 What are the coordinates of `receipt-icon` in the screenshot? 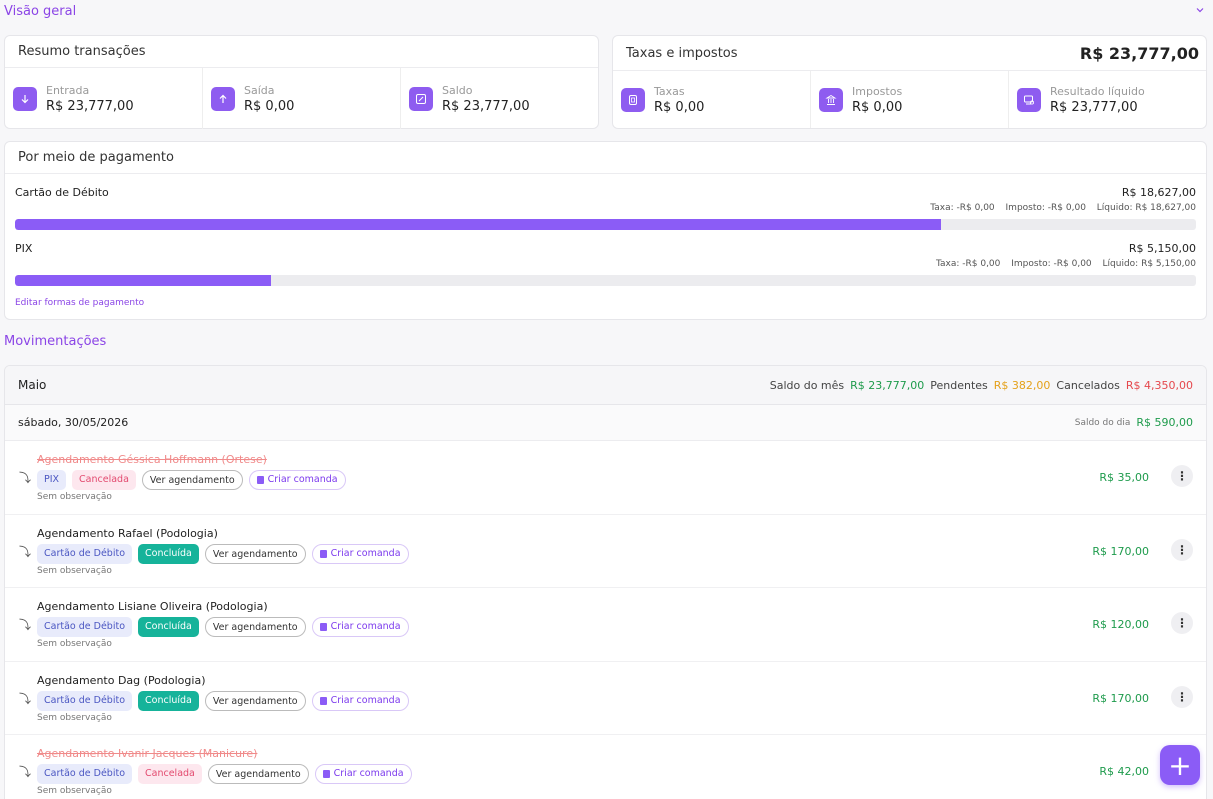 It's located at (633, 99).